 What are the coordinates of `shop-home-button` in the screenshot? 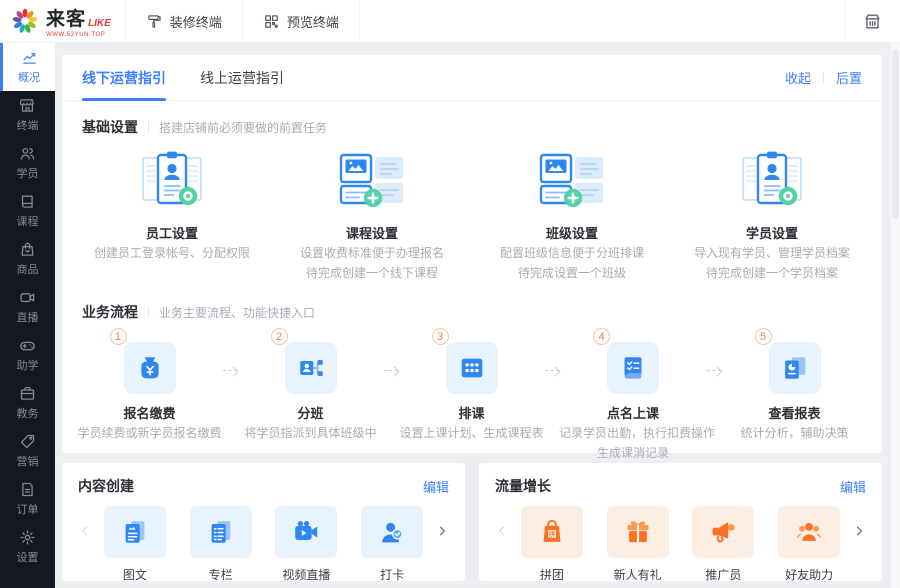 It's located at (872, 21).